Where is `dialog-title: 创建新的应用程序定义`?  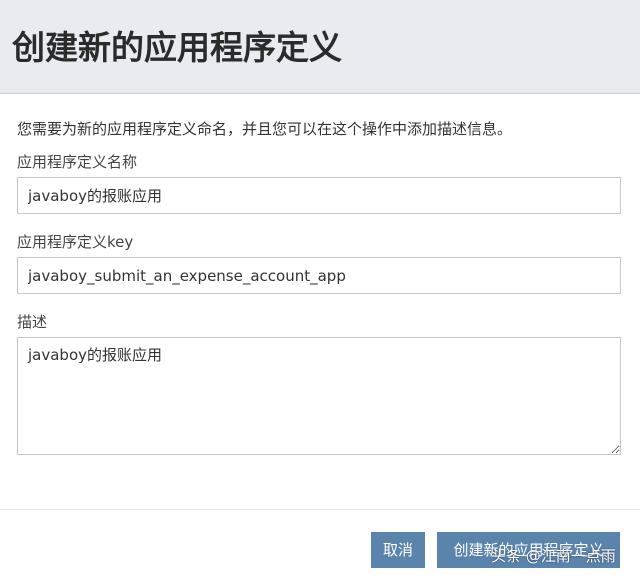 dialog-title: 创建新的应用程序定义 is located at coordinates (177, 47).